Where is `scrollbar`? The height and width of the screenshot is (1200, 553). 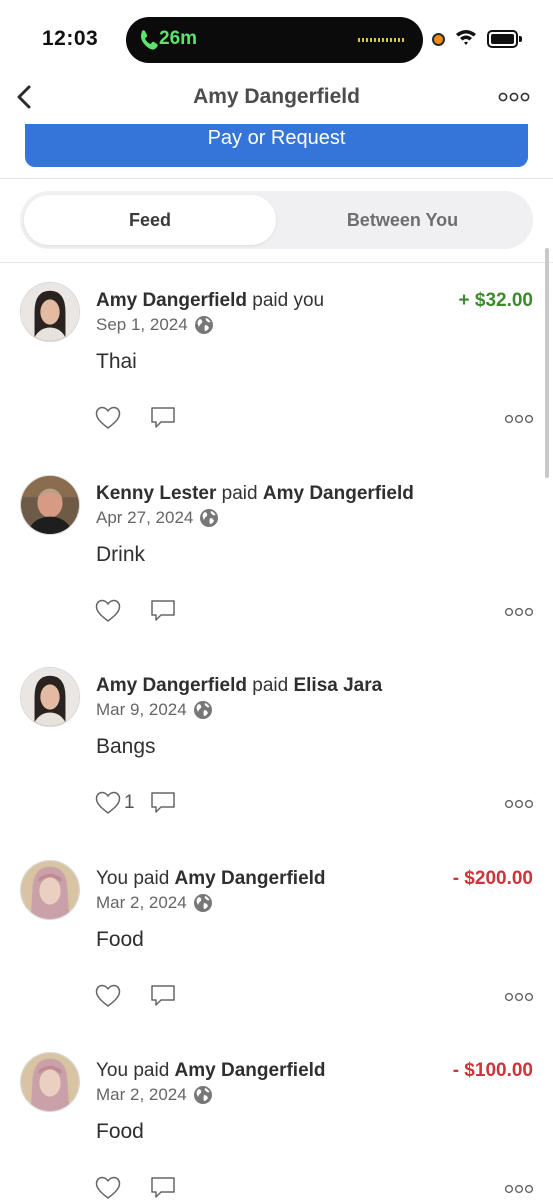
scrollbar is located at coordinates (547, 363).